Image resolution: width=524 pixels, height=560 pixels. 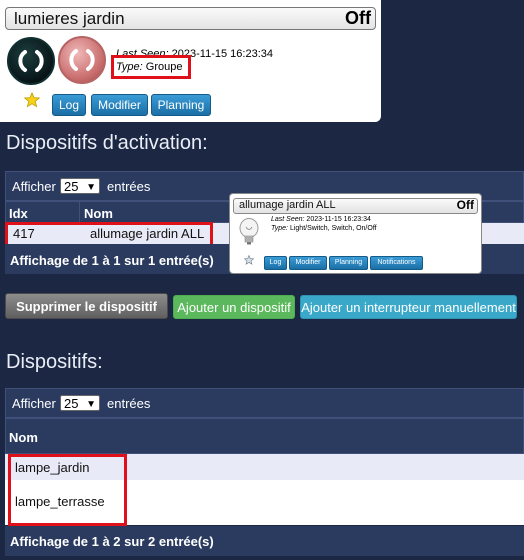 I want to click on group-on-button, so click(x=31, y=61).